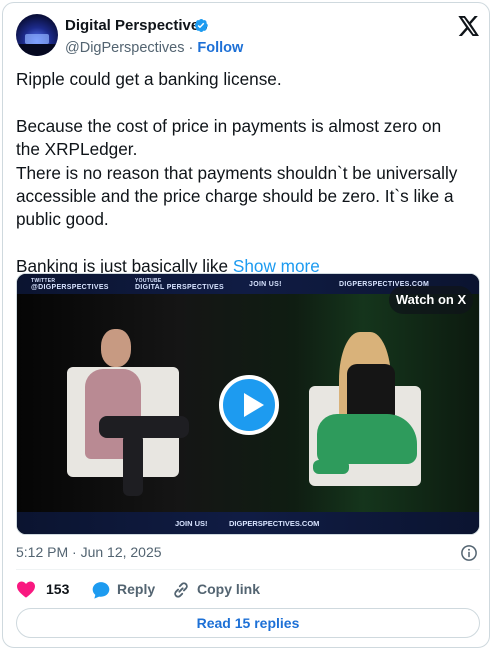  I want to click on info-icon, so click(469, 553).